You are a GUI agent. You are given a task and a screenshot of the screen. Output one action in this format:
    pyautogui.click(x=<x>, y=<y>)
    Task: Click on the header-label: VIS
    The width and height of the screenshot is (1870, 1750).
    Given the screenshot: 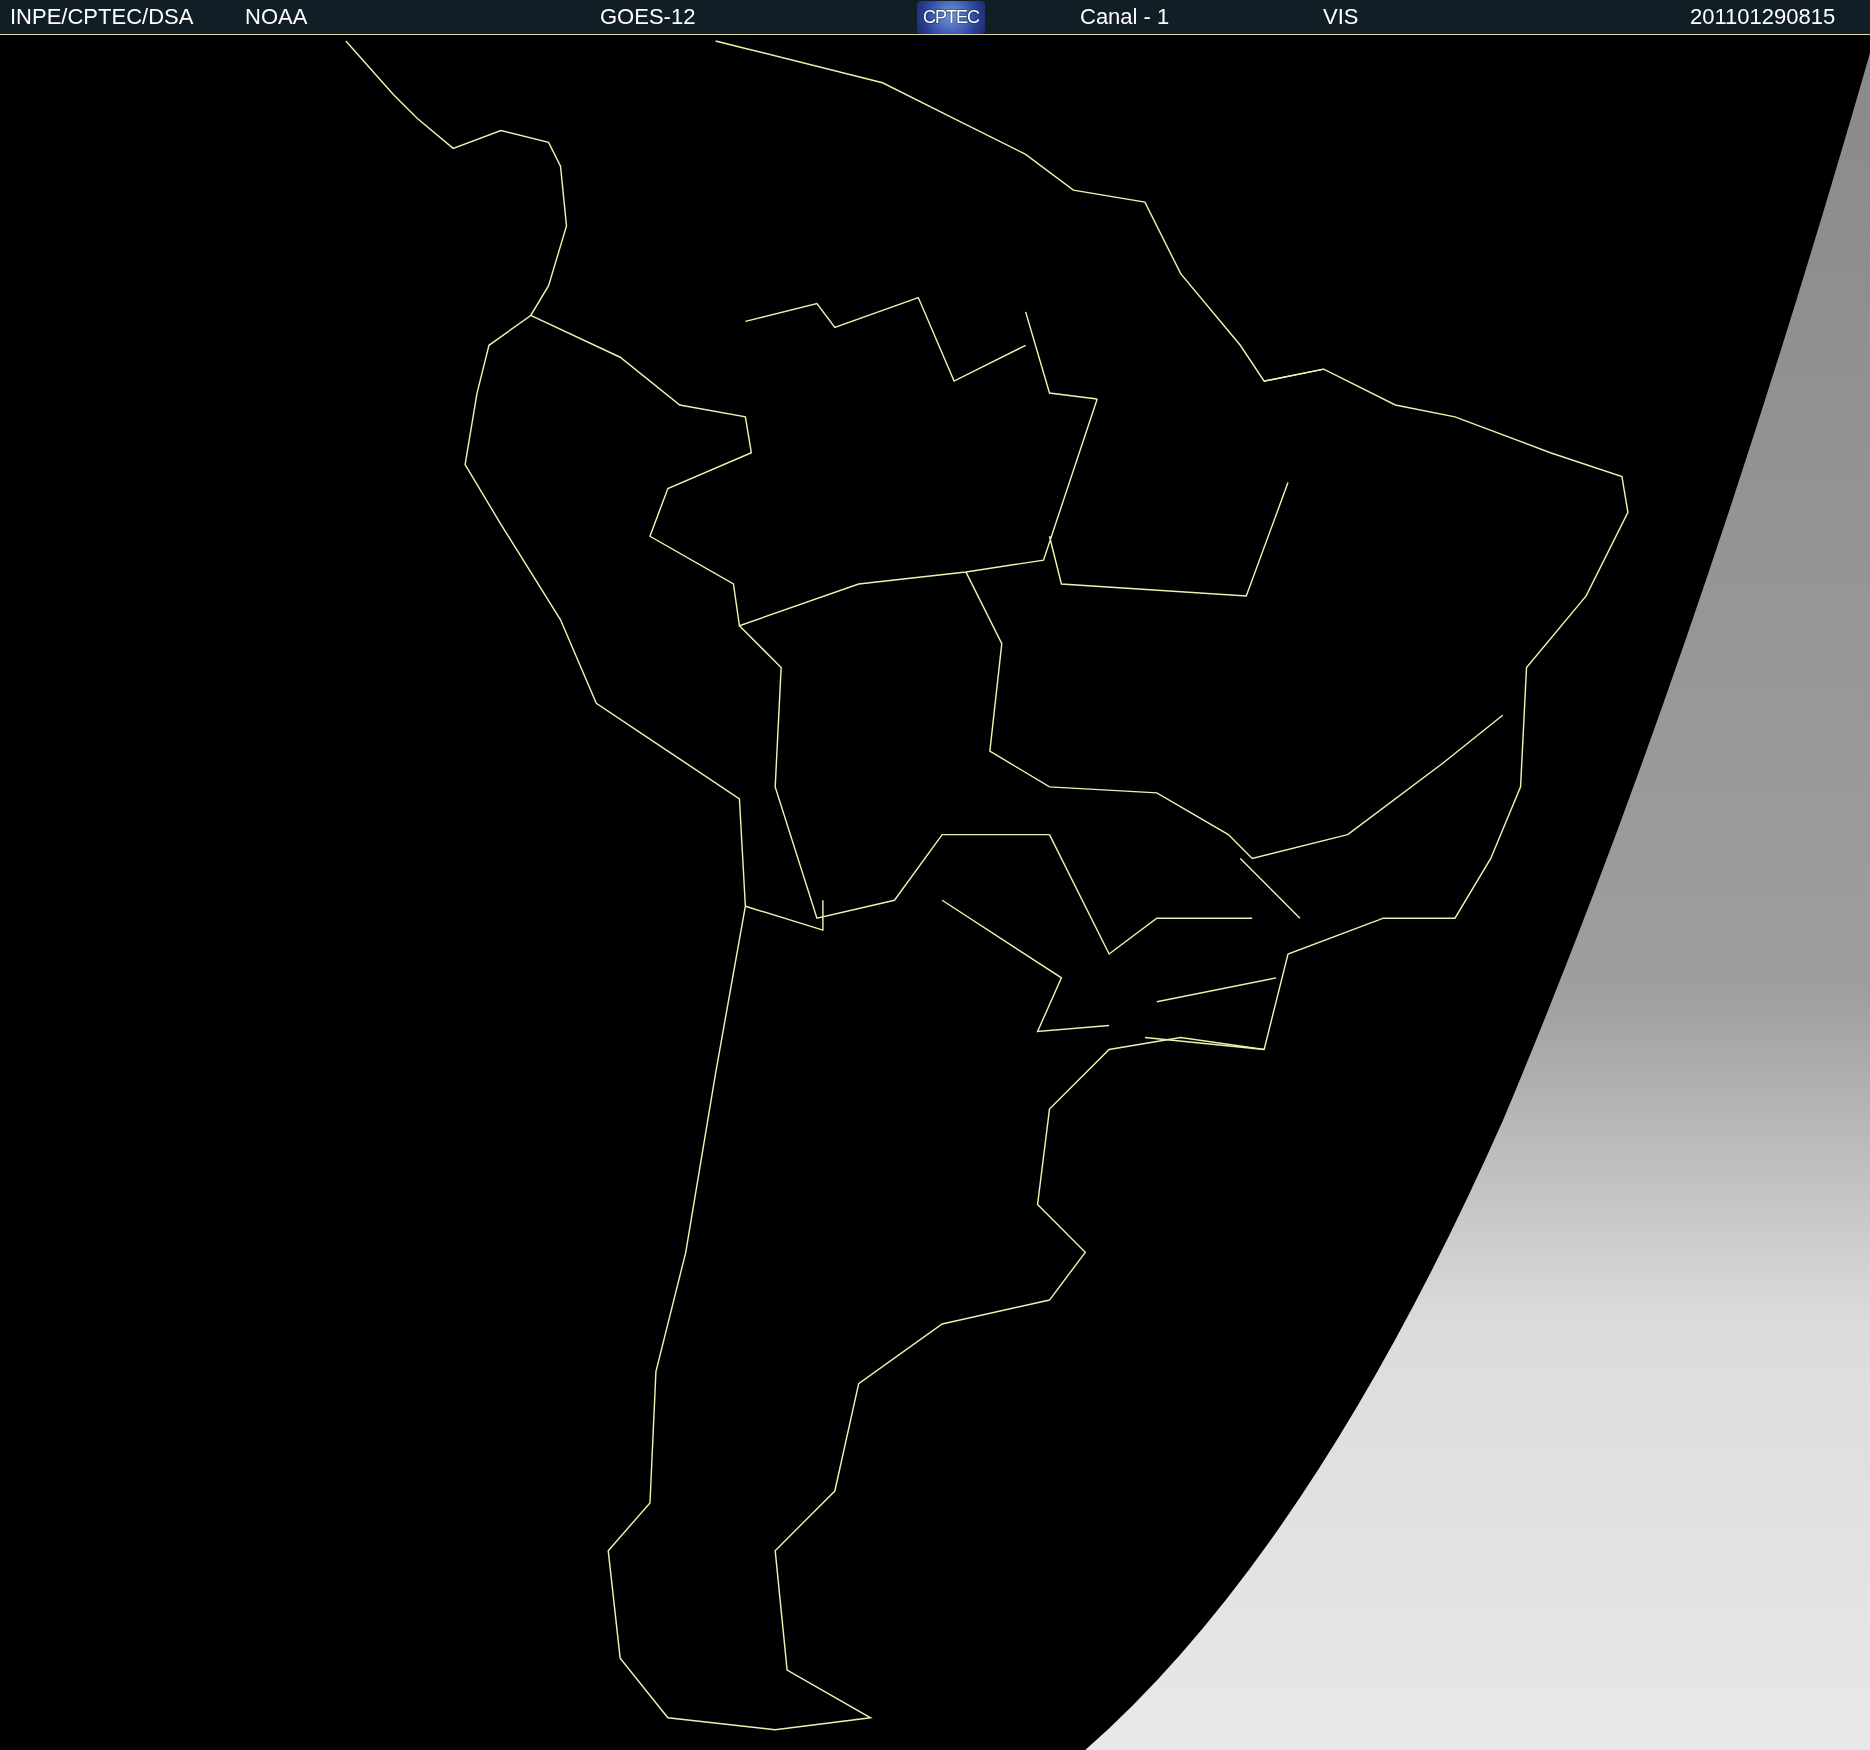 What is the action you would take?
    pyautogui.click(x=1341, y=16)
    